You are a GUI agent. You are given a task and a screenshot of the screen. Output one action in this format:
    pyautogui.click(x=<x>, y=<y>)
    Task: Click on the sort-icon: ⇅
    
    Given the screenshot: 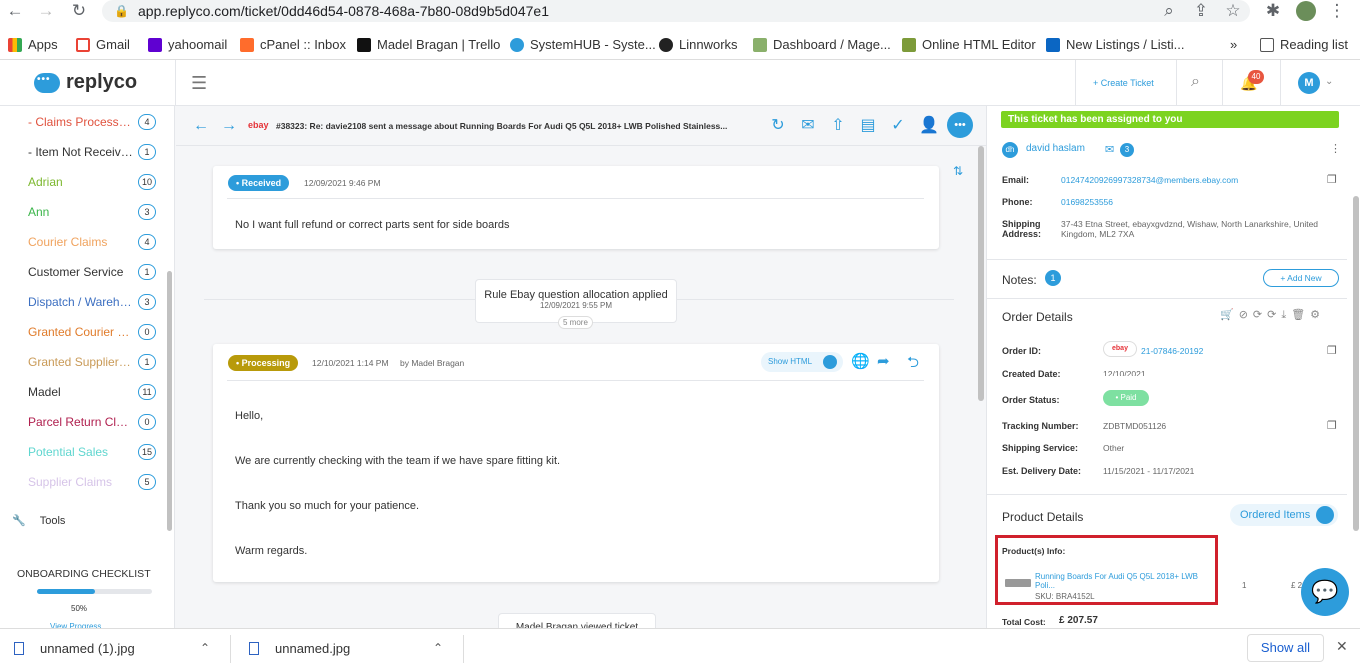 What is the action you would take?
    pyautogui.click(x=958, y=171)
    